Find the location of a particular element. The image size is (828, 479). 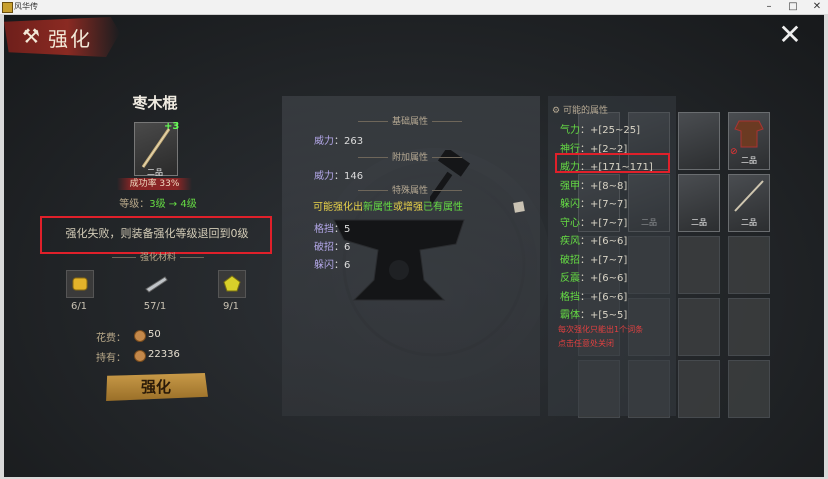

special-attr-row: 格挡：5 is located at coordinates (332, 229).